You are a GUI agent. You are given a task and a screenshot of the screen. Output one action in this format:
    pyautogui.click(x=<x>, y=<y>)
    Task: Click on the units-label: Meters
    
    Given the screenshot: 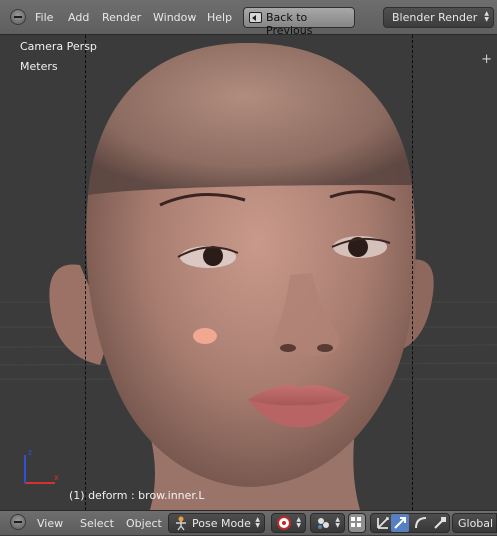 What is the action you would take?
    pyautogui.click(x=39, y=66)
    